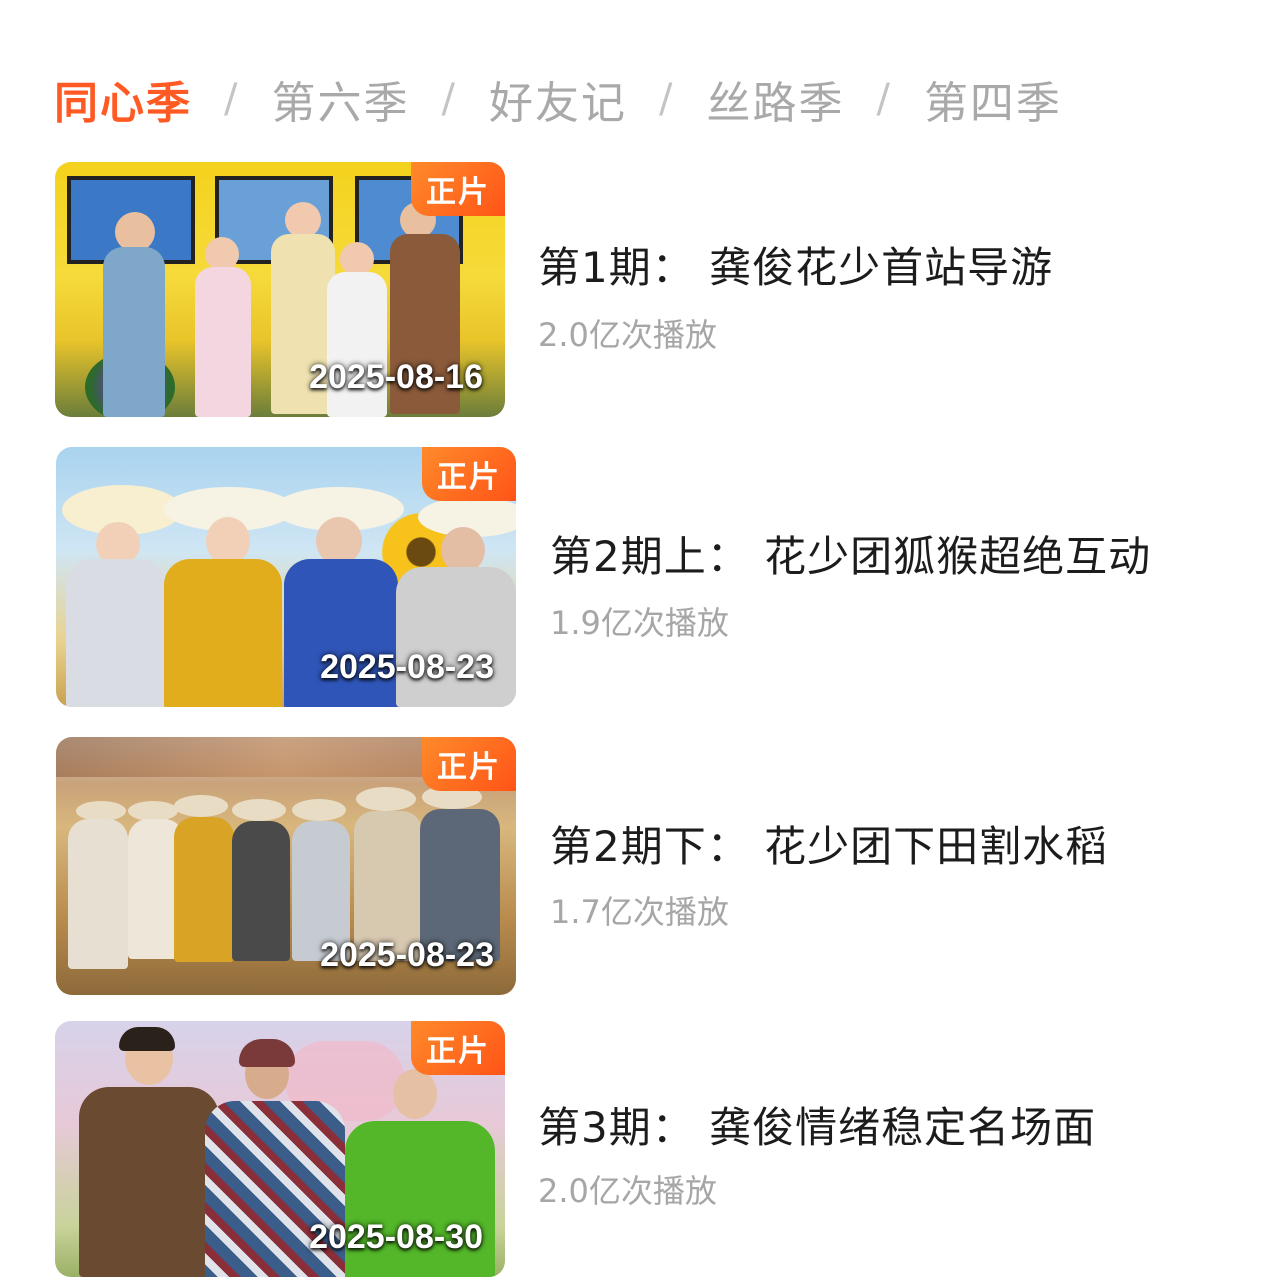 This screenshot has width=1276, height=1288. I want to click on episode-views: 1.7亿次播放, so click(639, 912).